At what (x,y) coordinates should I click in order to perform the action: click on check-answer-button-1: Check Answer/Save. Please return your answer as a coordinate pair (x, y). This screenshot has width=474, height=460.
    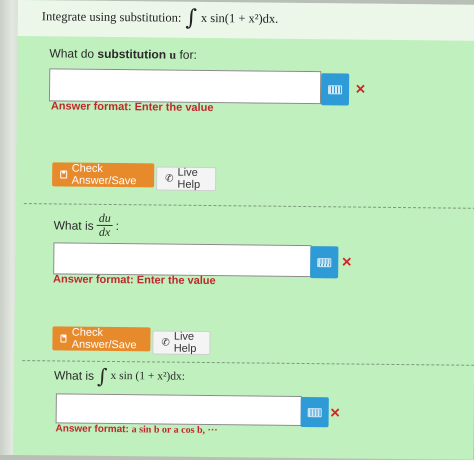
    Looking at the image, I should click on (103, 175).